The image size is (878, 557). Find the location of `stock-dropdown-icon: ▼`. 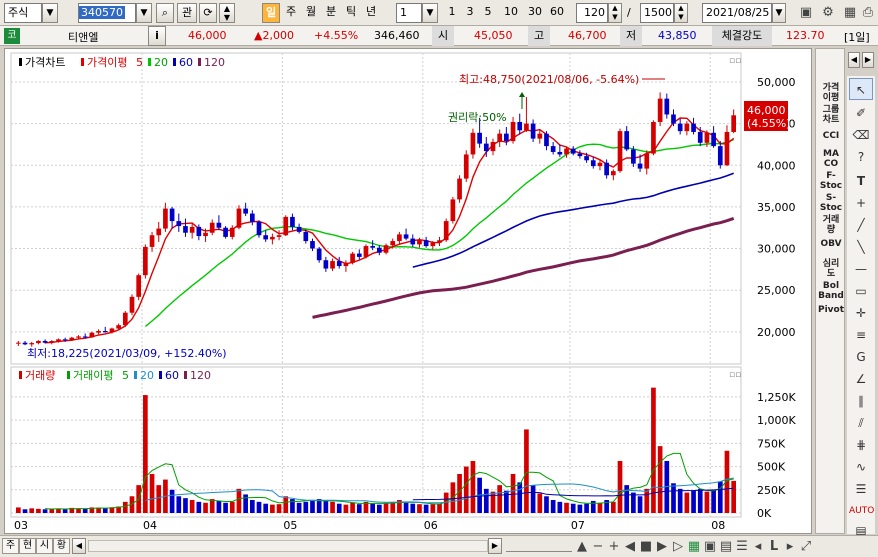

stock-dropdown-icon: ▼ is located at coordinates (144, 13).